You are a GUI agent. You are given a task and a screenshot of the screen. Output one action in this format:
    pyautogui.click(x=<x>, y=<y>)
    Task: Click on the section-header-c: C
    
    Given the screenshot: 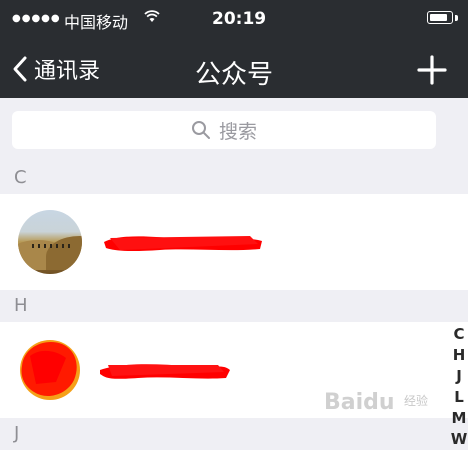 What is the action you would take?
    pyautogui.click(x=234, y=178)
    